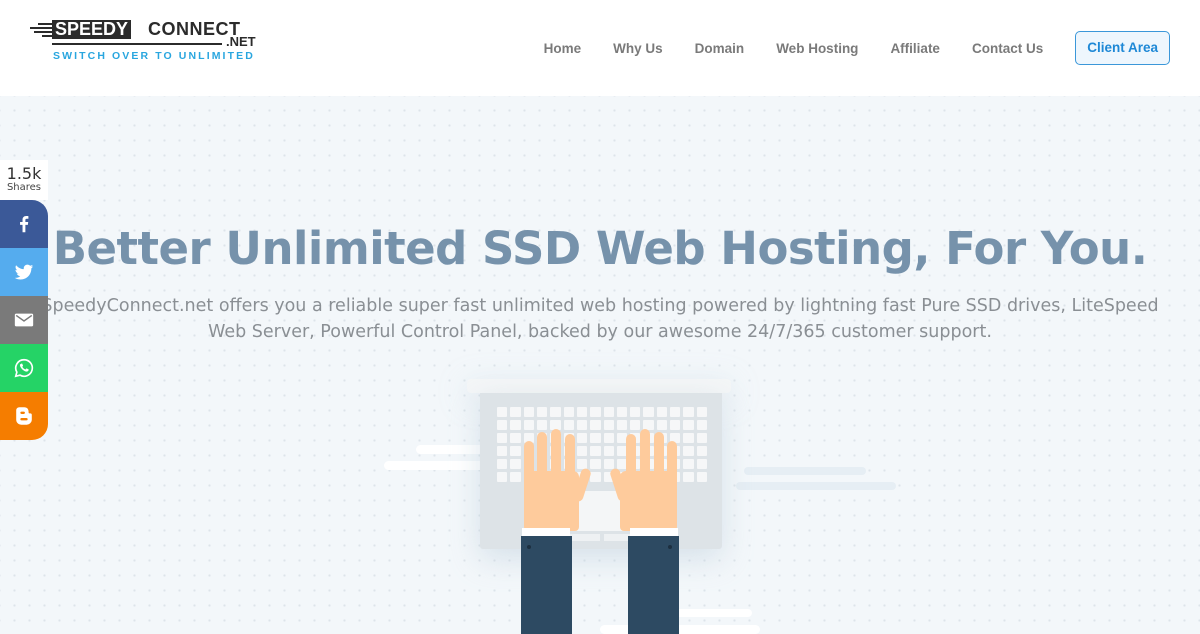 This screenshot has height=634, width=1200. I want to click on share-count-label: Shares, so click(24, 187).